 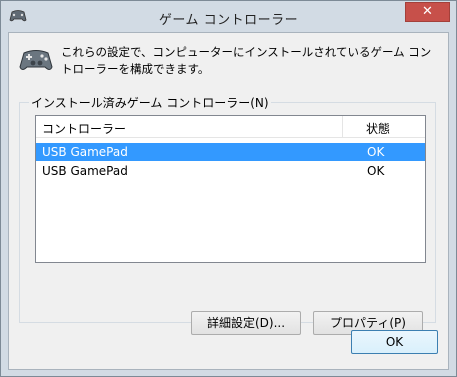 I want to click on title-bar: ゲーム コントローラー ✕, so click(x=228, y=16).